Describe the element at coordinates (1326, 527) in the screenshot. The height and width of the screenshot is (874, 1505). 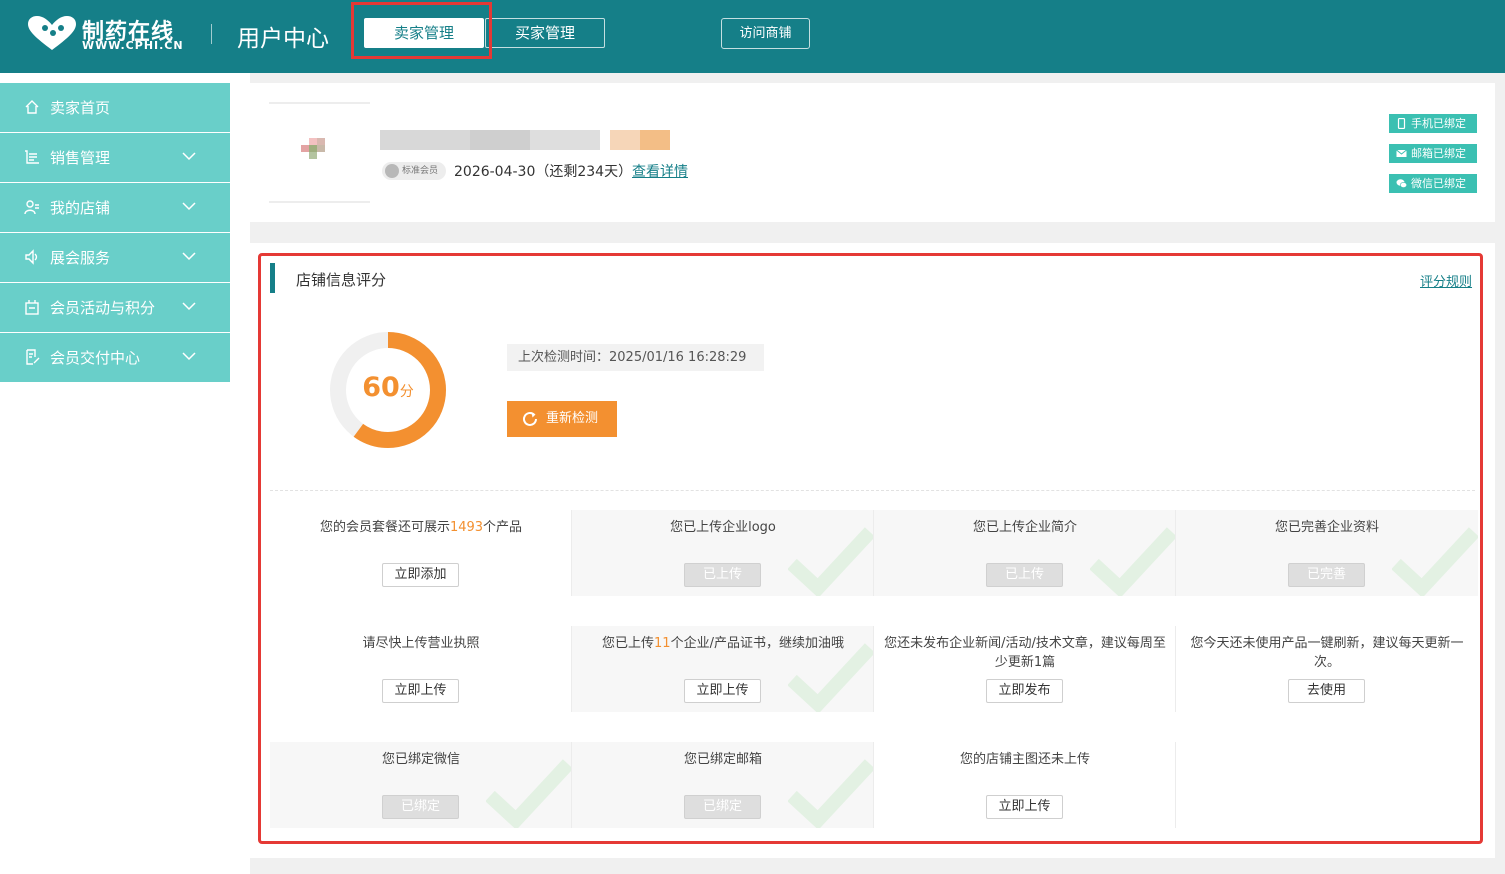
I see `task-message: 您已完善企业资料` at that location.